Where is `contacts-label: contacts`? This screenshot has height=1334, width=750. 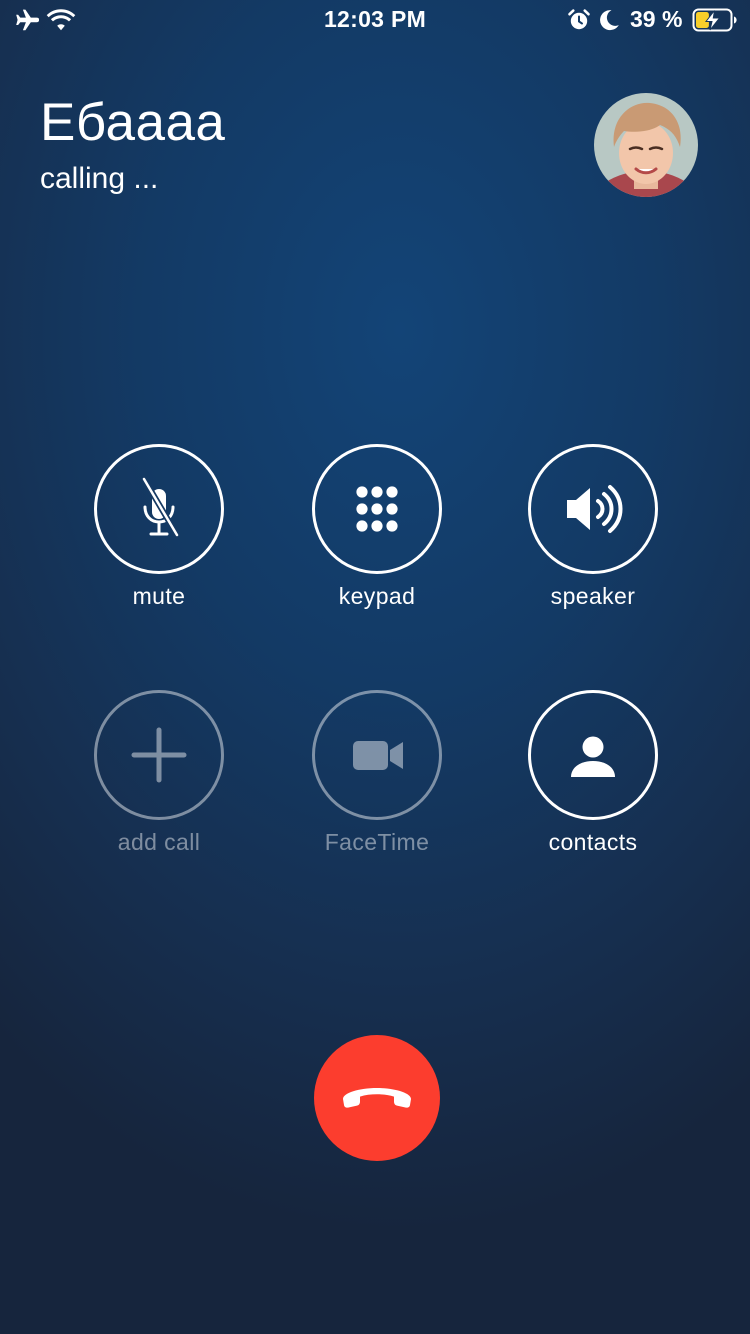
contacts-label: contacts is located at coordinates (593, 842).